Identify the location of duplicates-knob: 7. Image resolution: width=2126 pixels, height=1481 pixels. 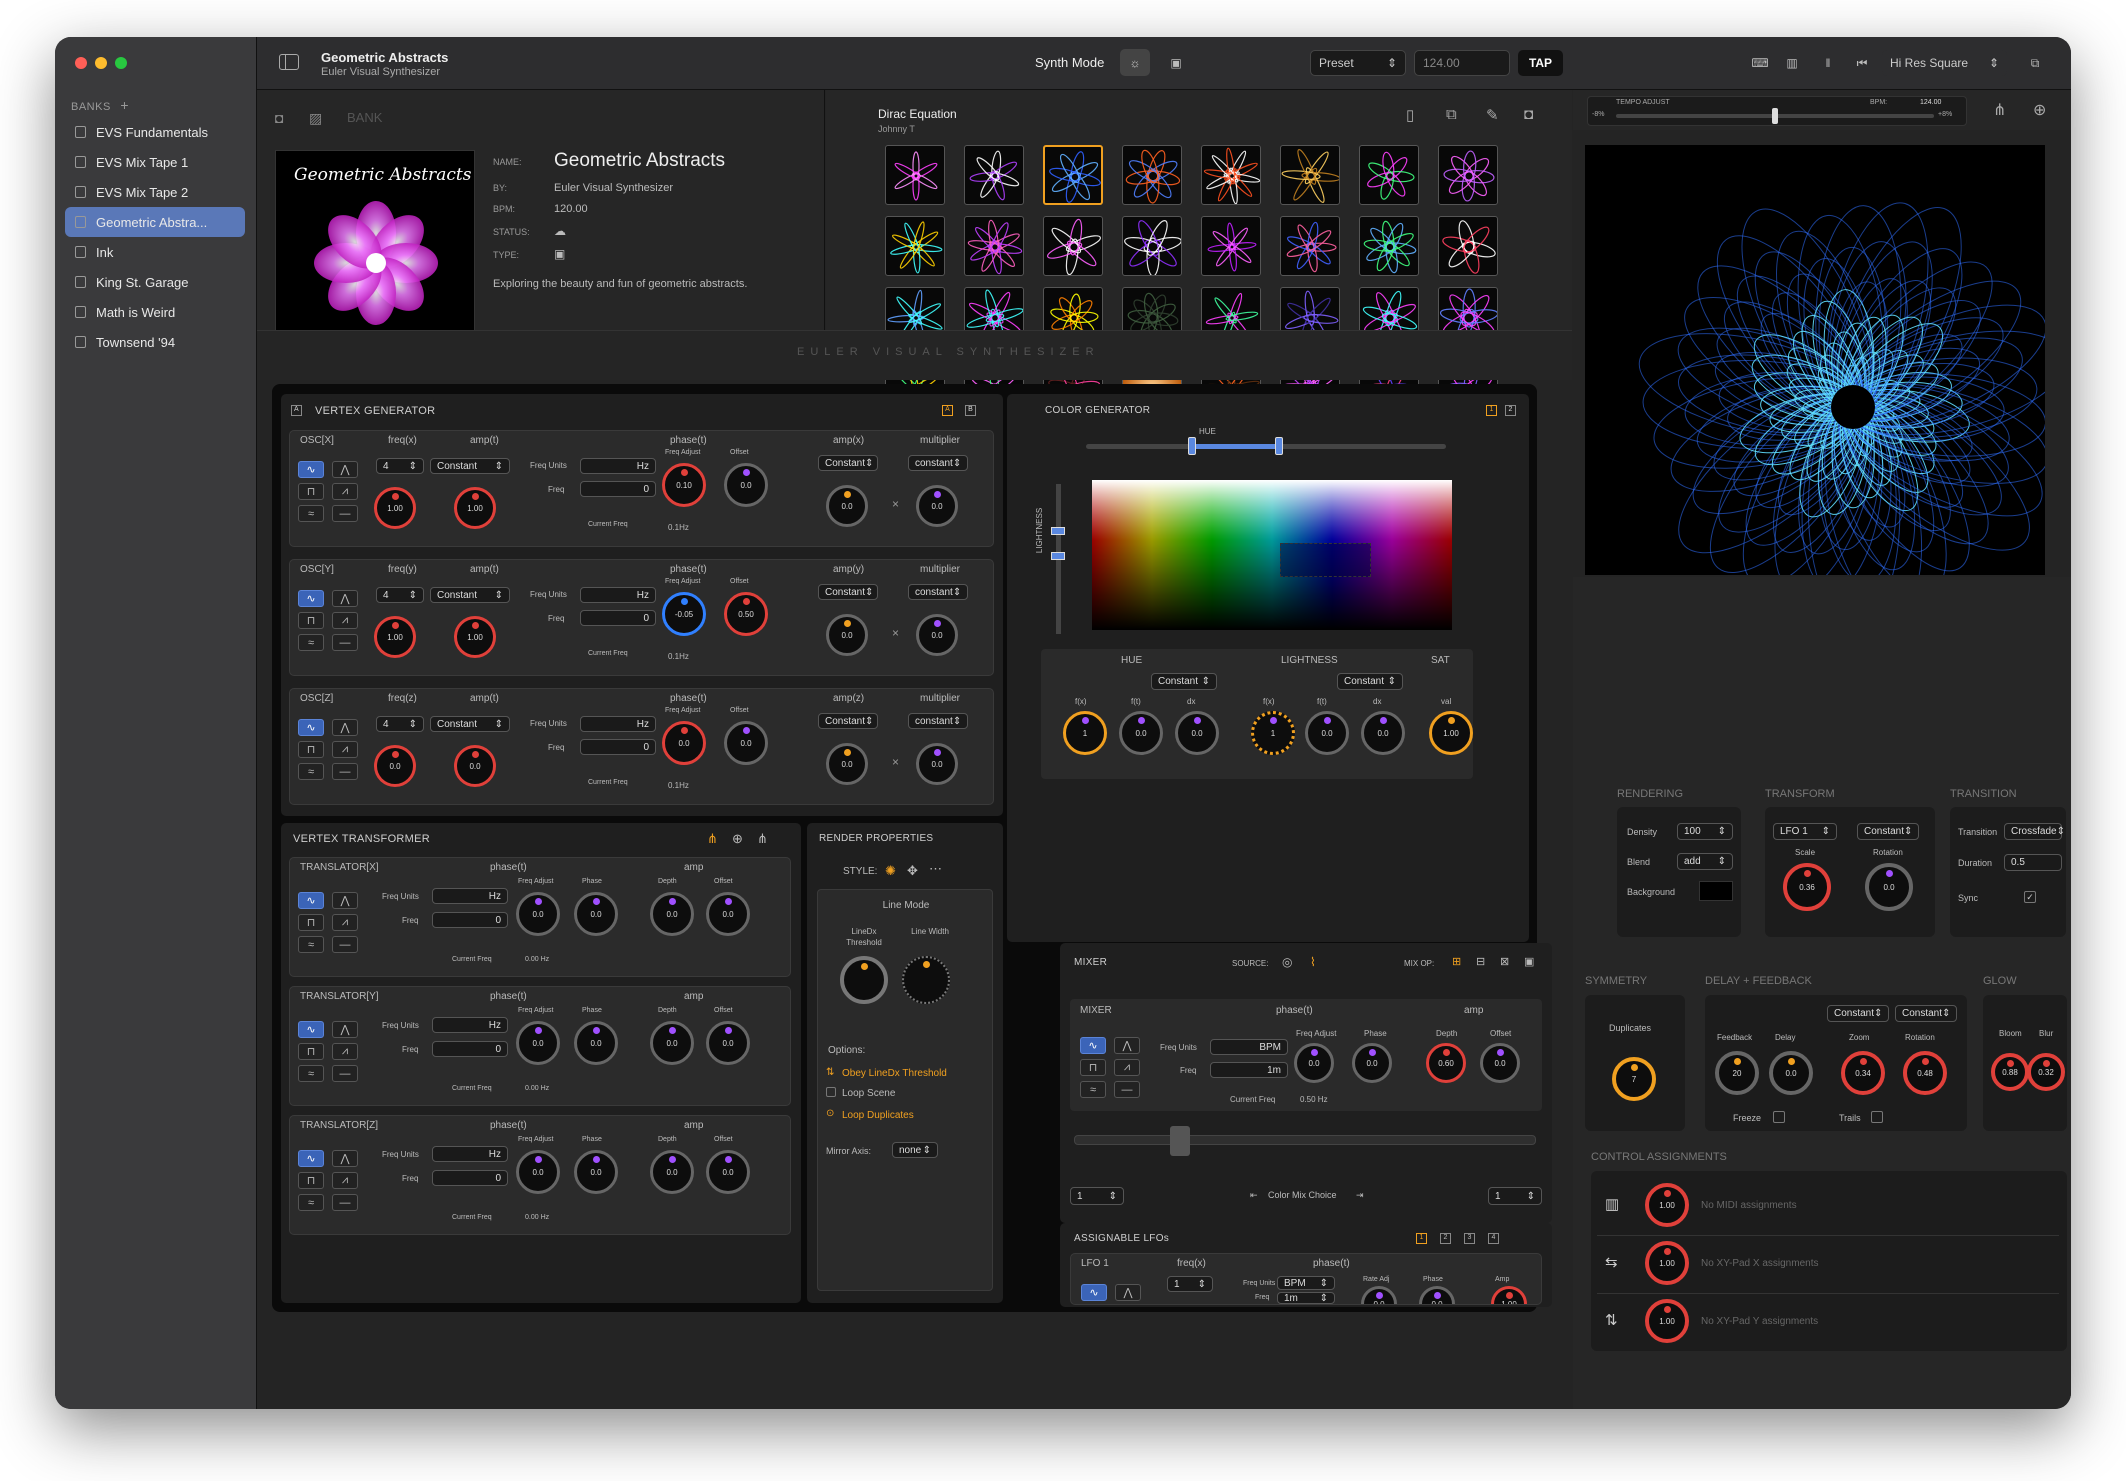
(1634, 1079).